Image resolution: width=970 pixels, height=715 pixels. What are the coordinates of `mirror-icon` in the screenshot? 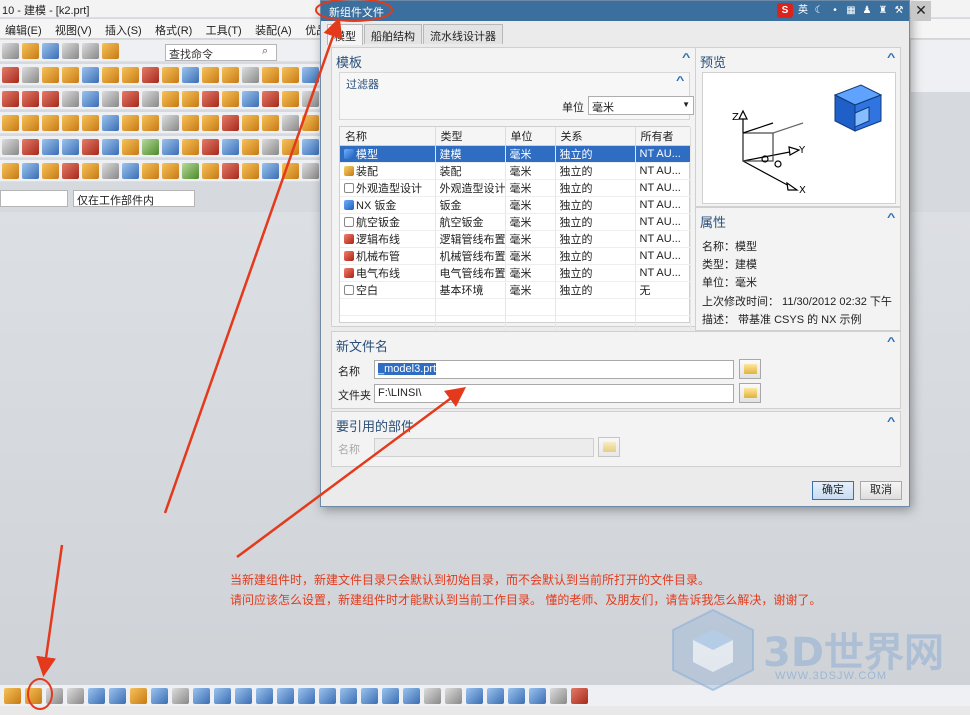 It's located at (210, 122).